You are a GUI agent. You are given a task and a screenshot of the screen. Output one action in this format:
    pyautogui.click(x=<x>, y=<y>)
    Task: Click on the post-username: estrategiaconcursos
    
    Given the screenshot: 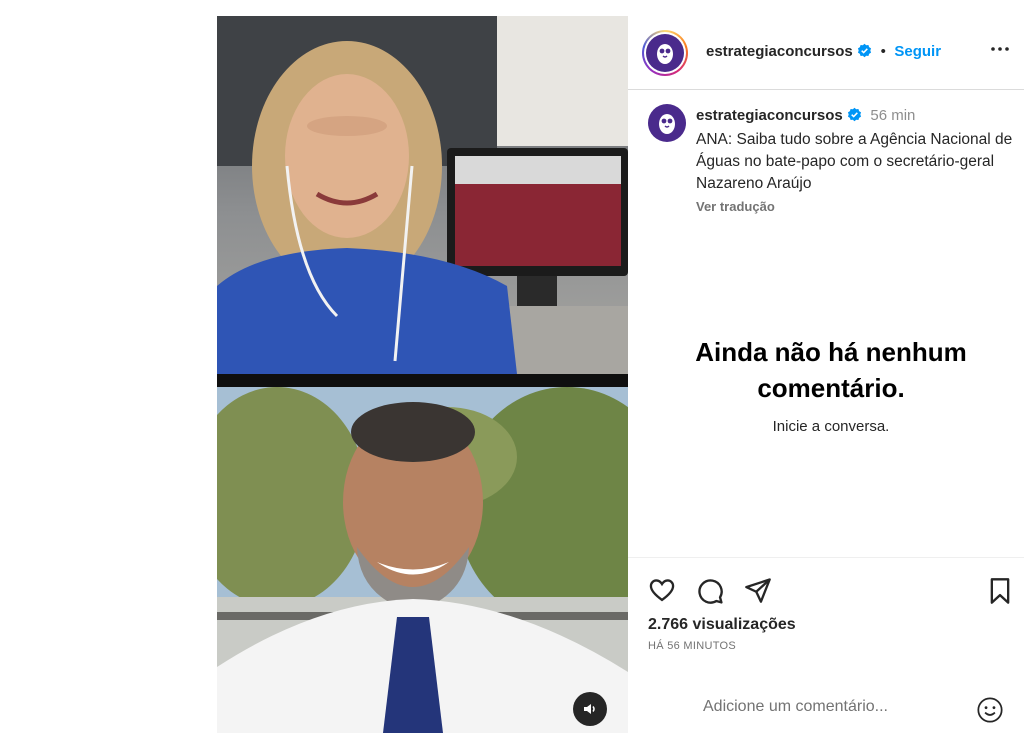 What is the action you would take?
    pyautogui.click(x=779, y=51)
    